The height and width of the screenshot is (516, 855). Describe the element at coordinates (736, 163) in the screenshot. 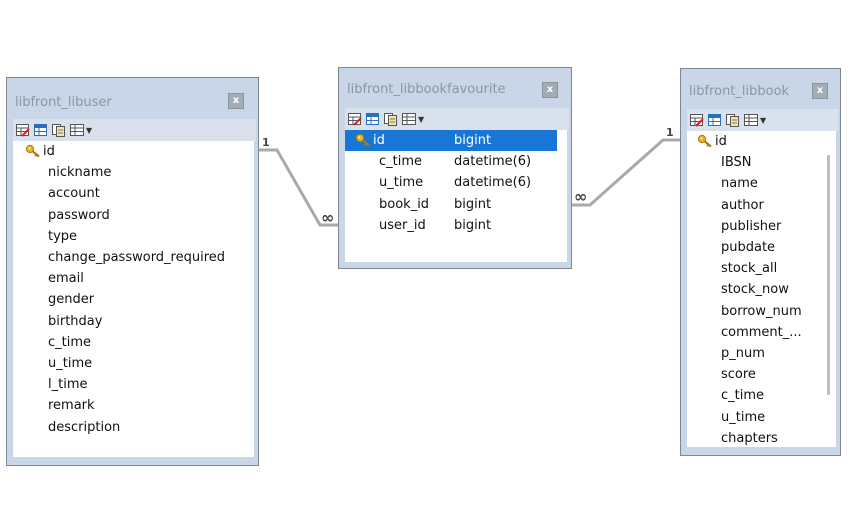

I see `field-name: IBSN` at that location.